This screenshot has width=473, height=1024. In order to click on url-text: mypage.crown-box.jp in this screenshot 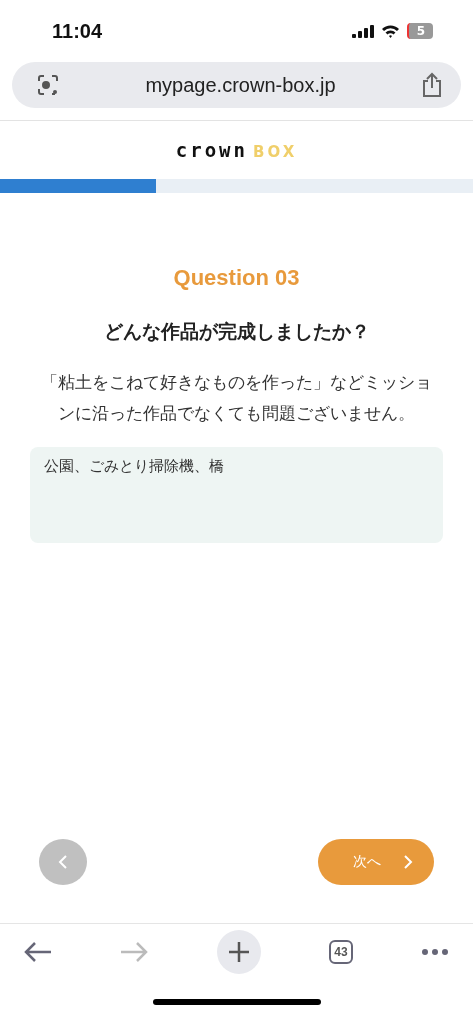, I will do `click(240, 85)`.